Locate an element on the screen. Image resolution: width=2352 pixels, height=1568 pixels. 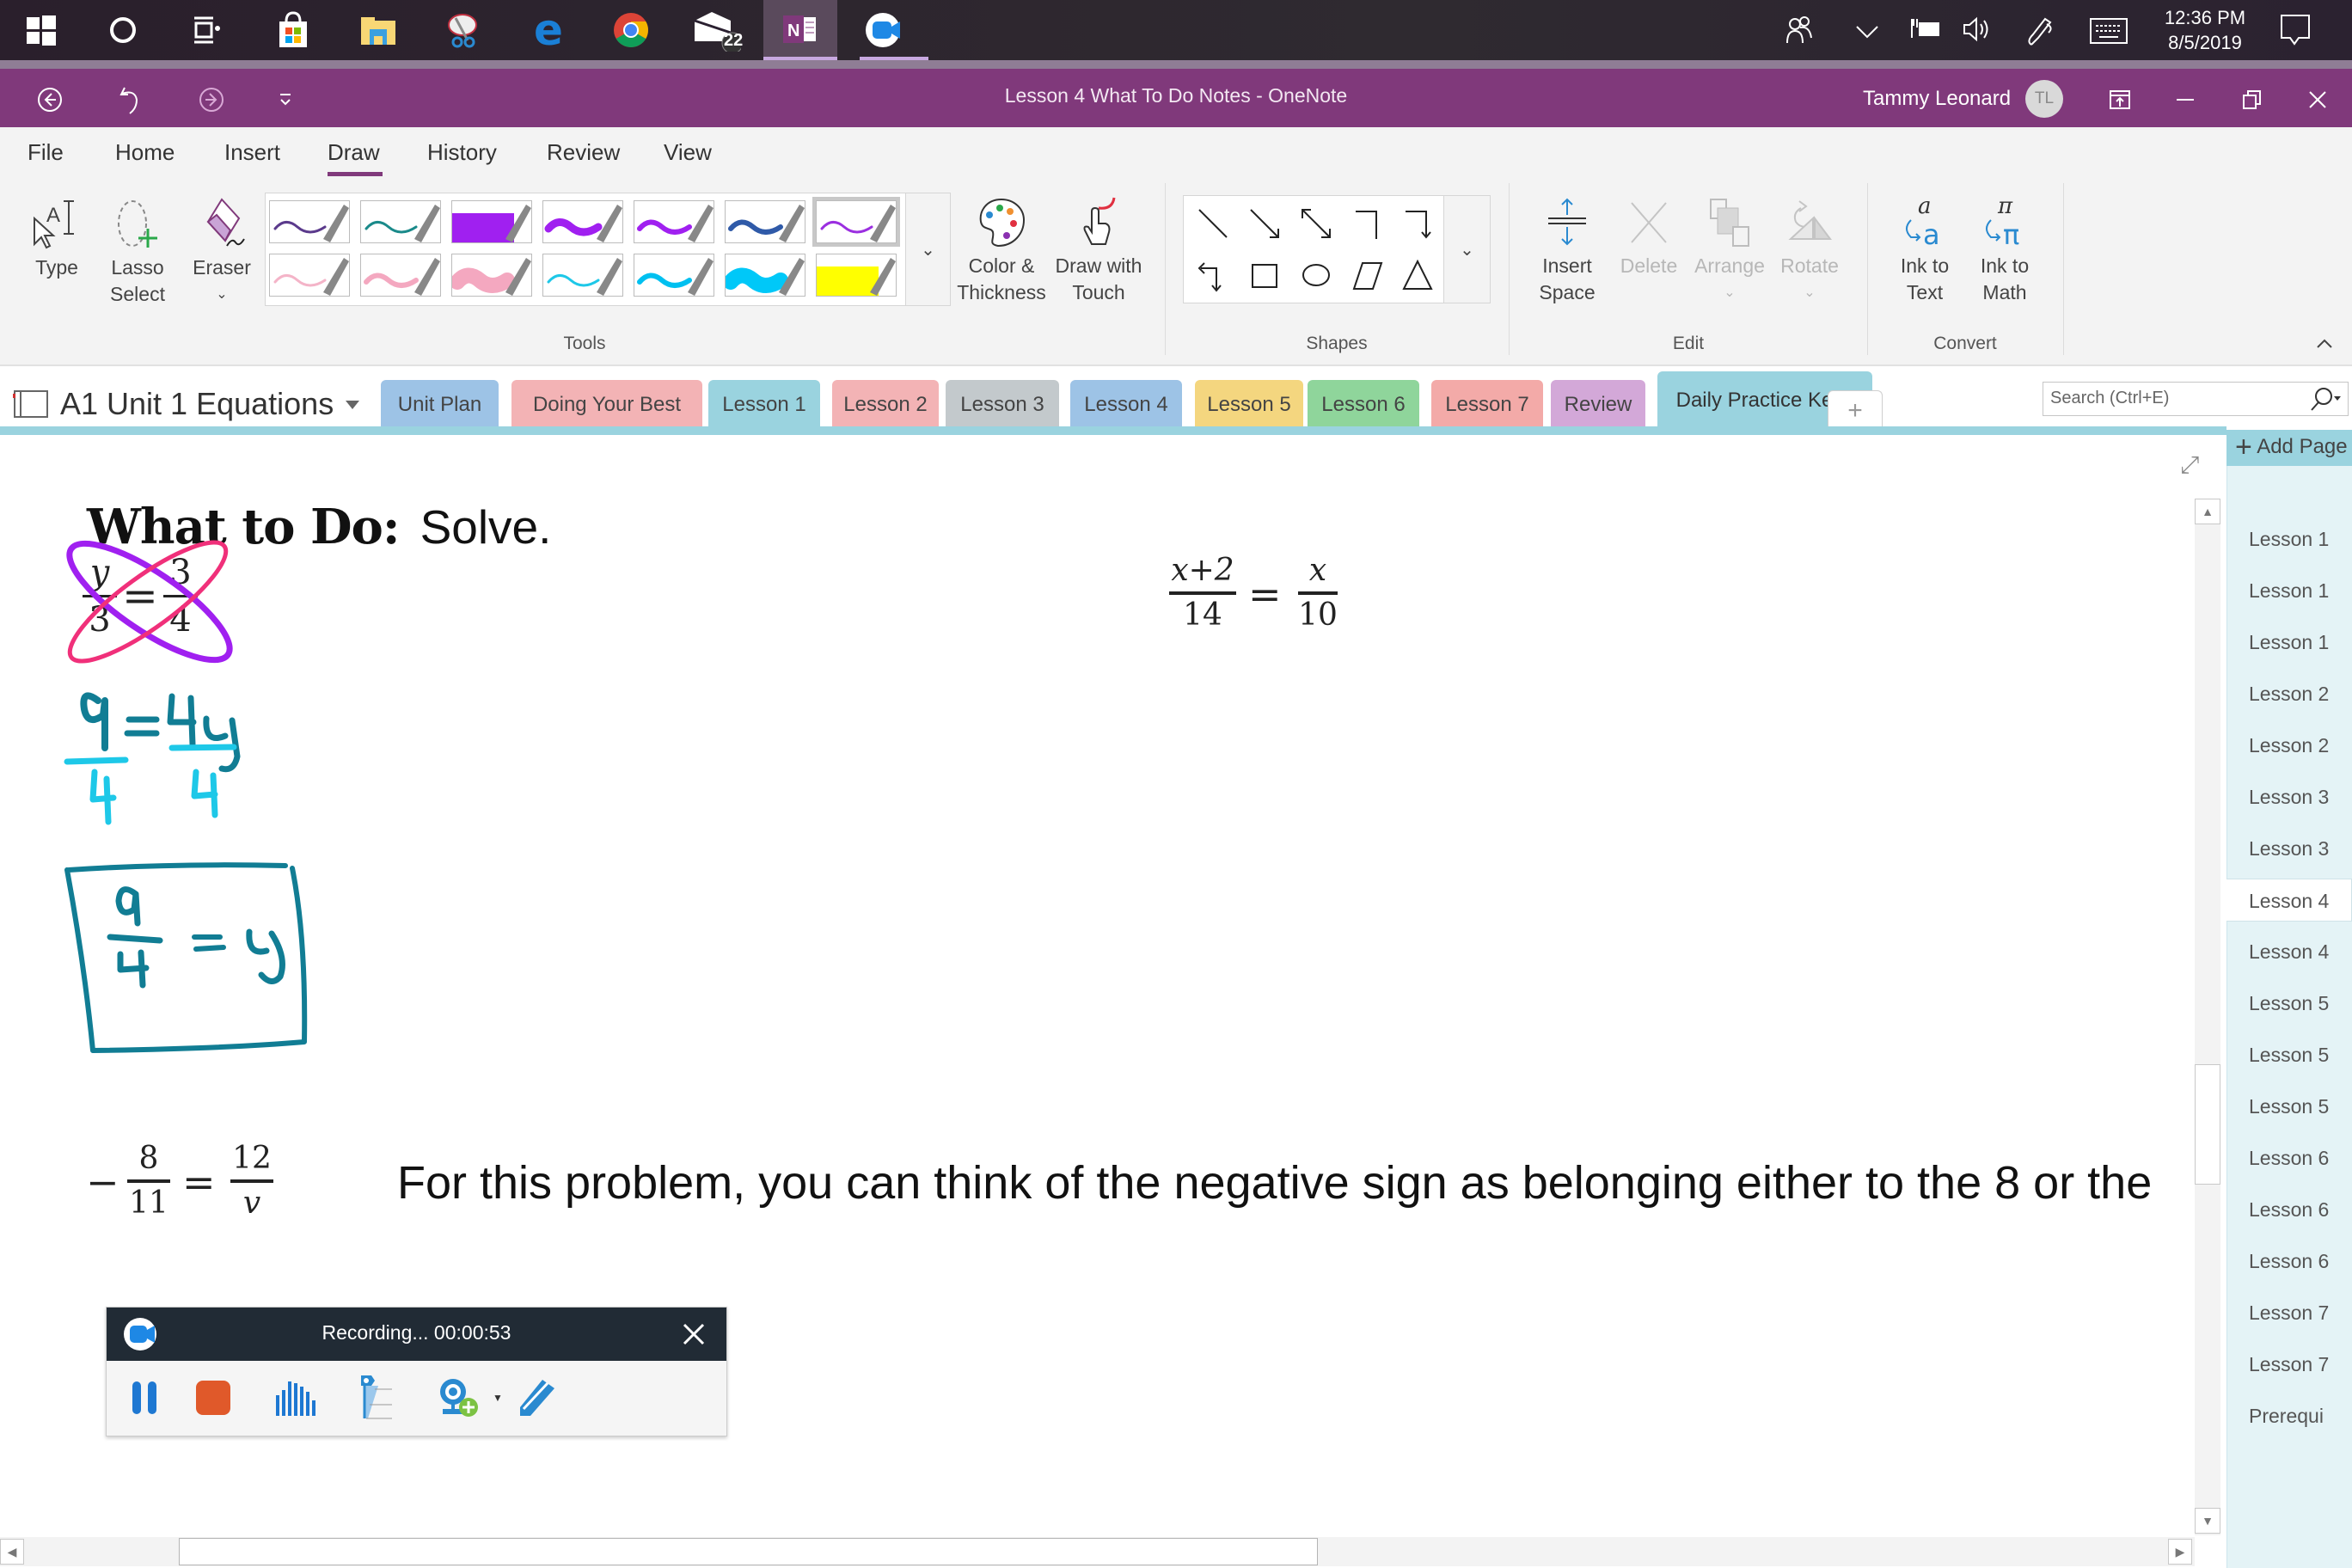
vertical-scrollbar is located at coordinates (2207, 1017).